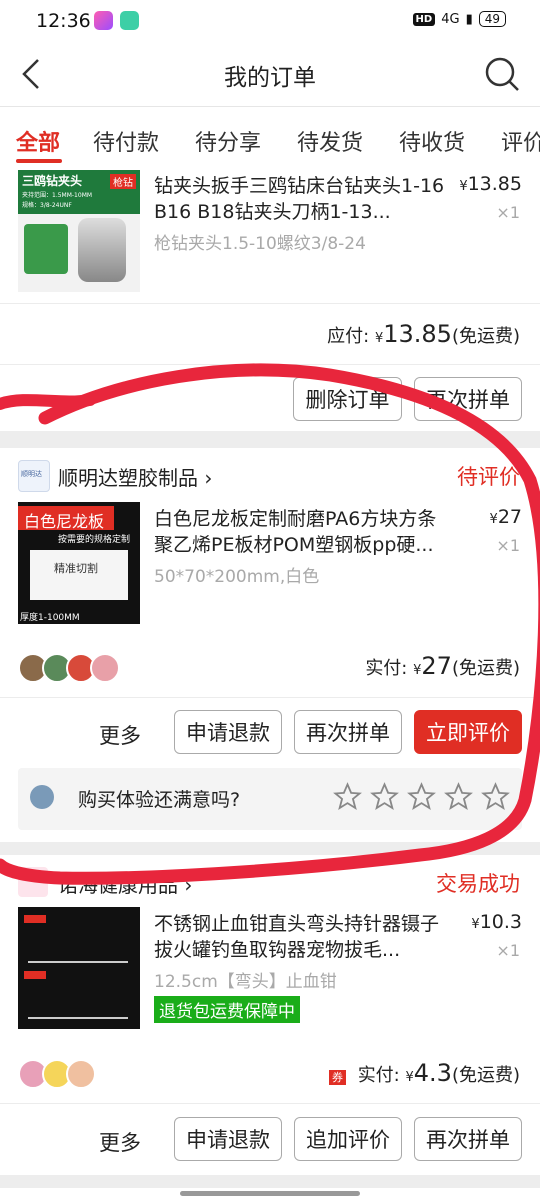 This screenshot has width=540, height=1200. Describe the element at coordinates (506, 517) in the screenshot. I see `product-price: ¥27` at that location.